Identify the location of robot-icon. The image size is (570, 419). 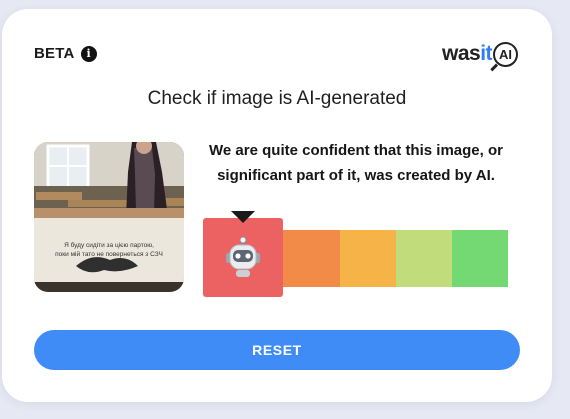
(243, 256).